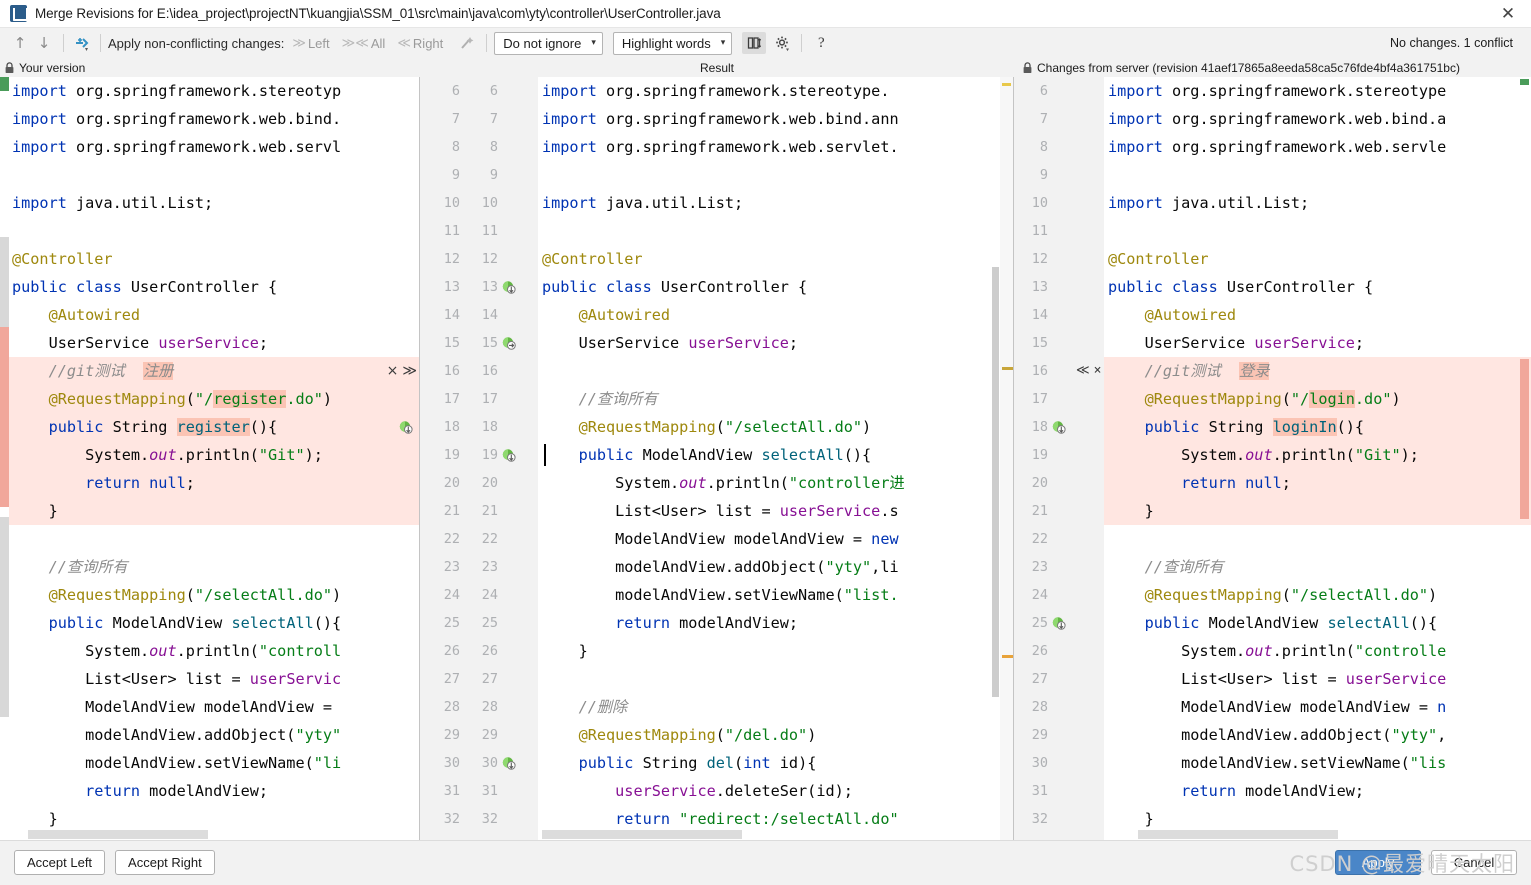  What do you see at coordinates (548, 43) in the screenshot?
I see `ignore-policy-select: Do not ignore ▾` at bounding box center [548, 43].